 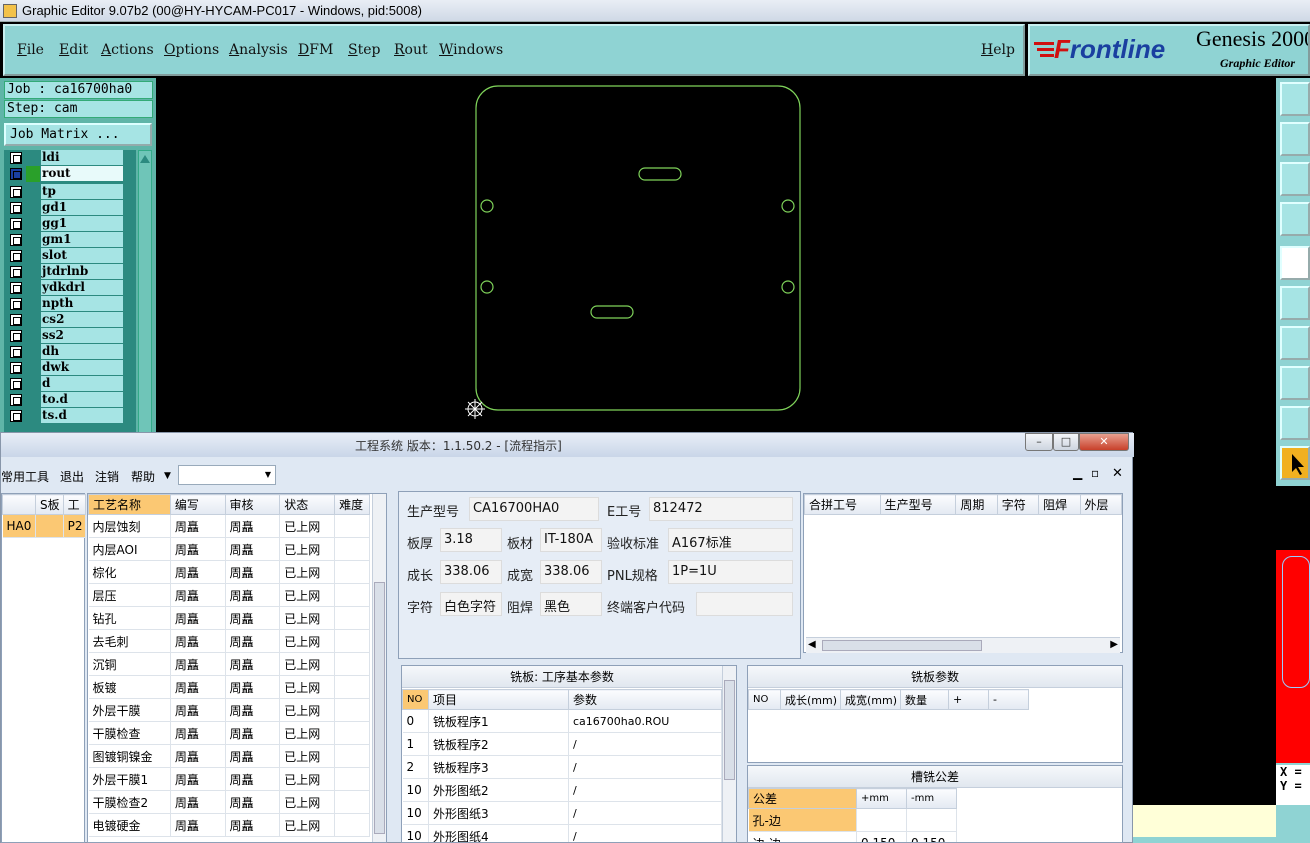 I want to click on menu-options: Options, so click(x=191, y=50).